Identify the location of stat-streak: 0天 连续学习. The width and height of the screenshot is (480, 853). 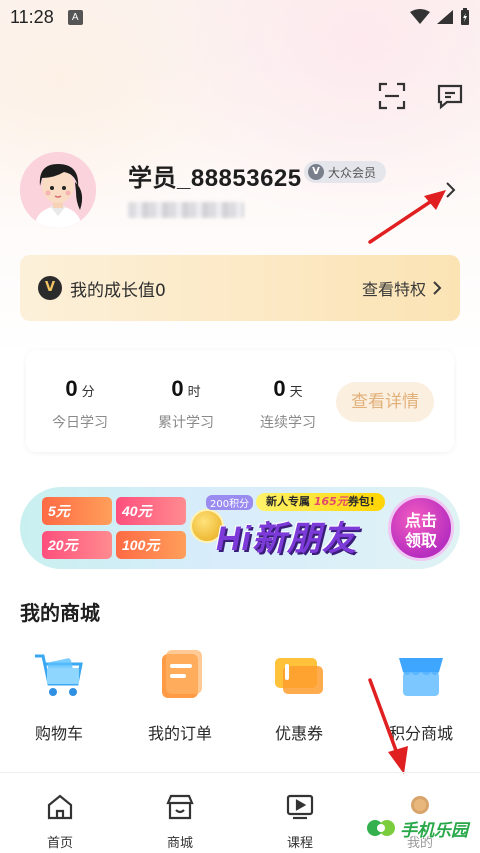
(288, 404).